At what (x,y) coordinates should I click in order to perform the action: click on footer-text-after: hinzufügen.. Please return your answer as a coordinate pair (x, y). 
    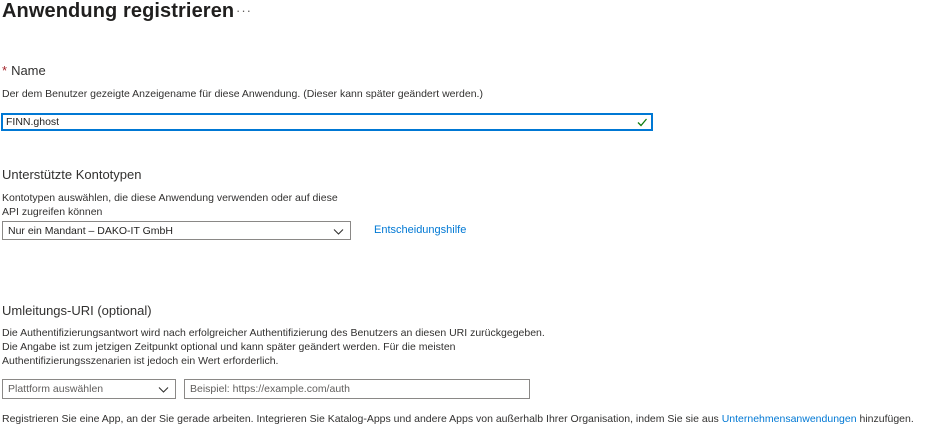
    Looking at the image, I should click on (885, 419).